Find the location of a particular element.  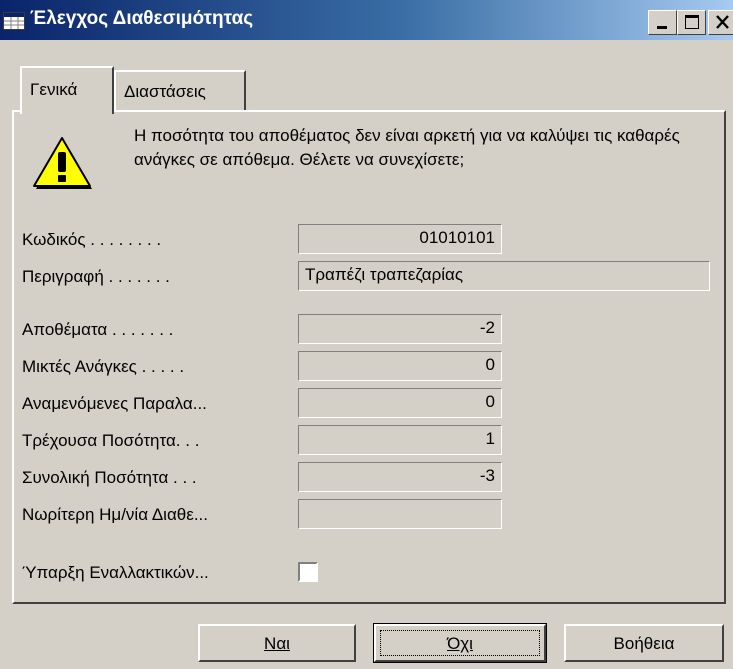

warning-icon is located at coordinates (62, 163).